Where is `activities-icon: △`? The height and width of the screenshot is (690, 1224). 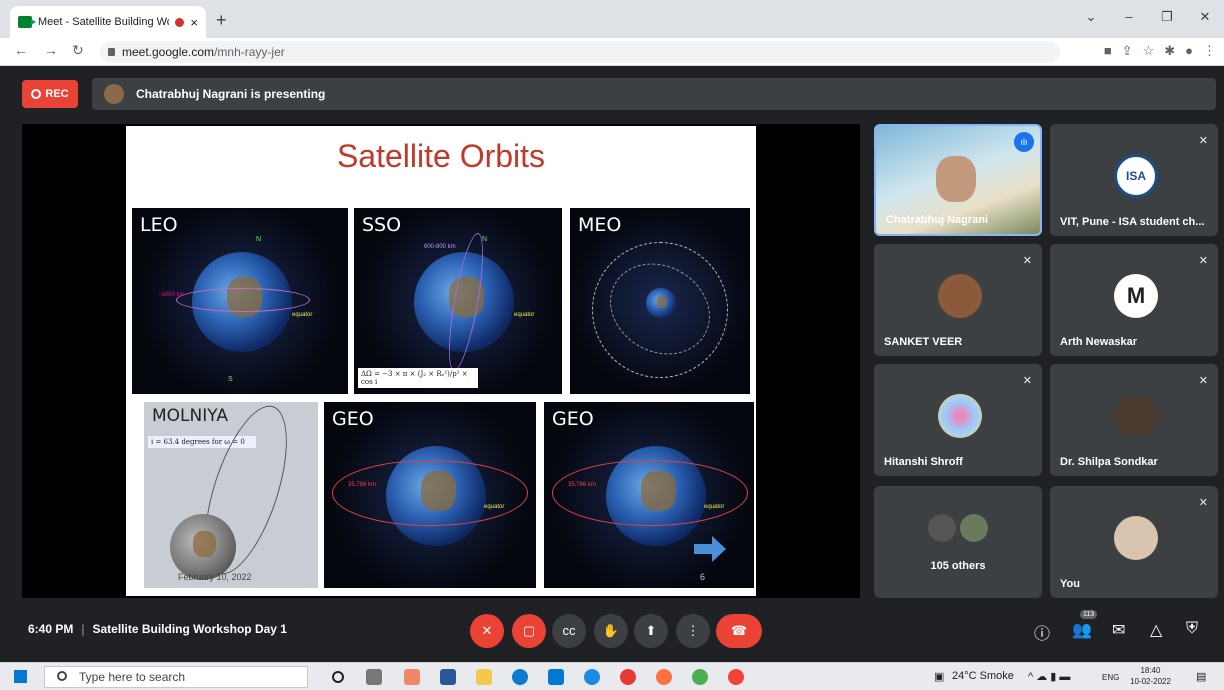
activities-icon: △ is located at coordinates (1156, 630).